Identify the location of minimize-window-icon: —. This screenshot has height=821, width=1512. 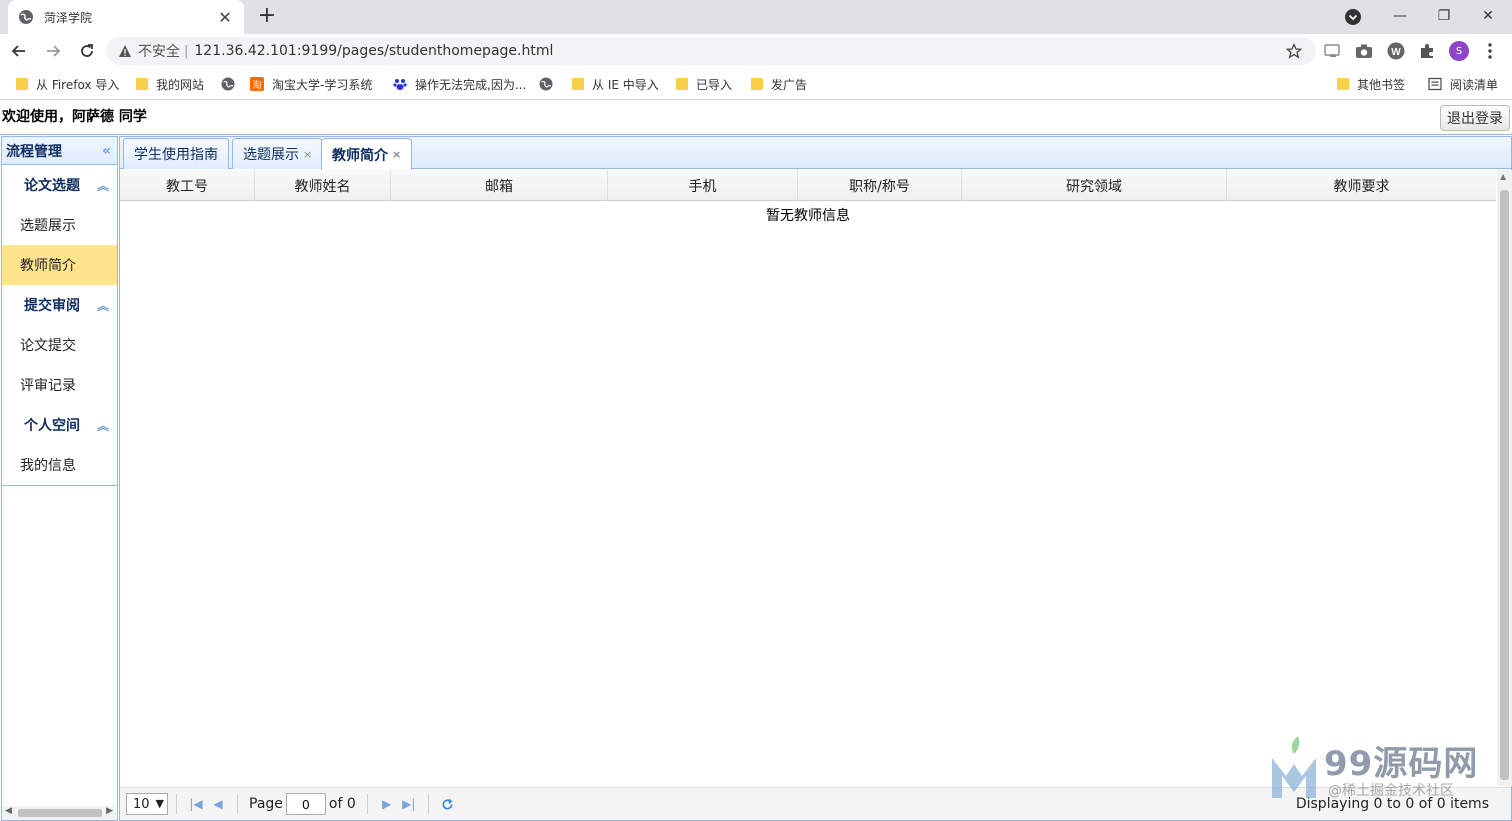
(1400, 16).